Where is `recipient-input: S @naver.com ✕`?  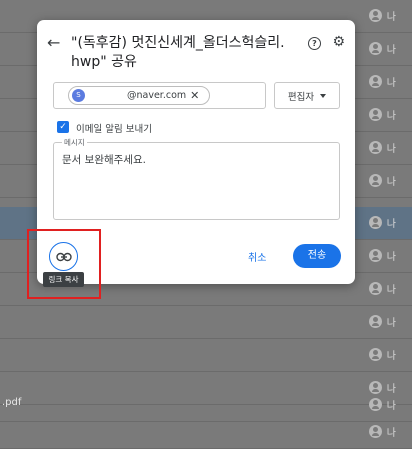
recipient-input: S @naver.com ✕ is located at coordinates (159, 95).